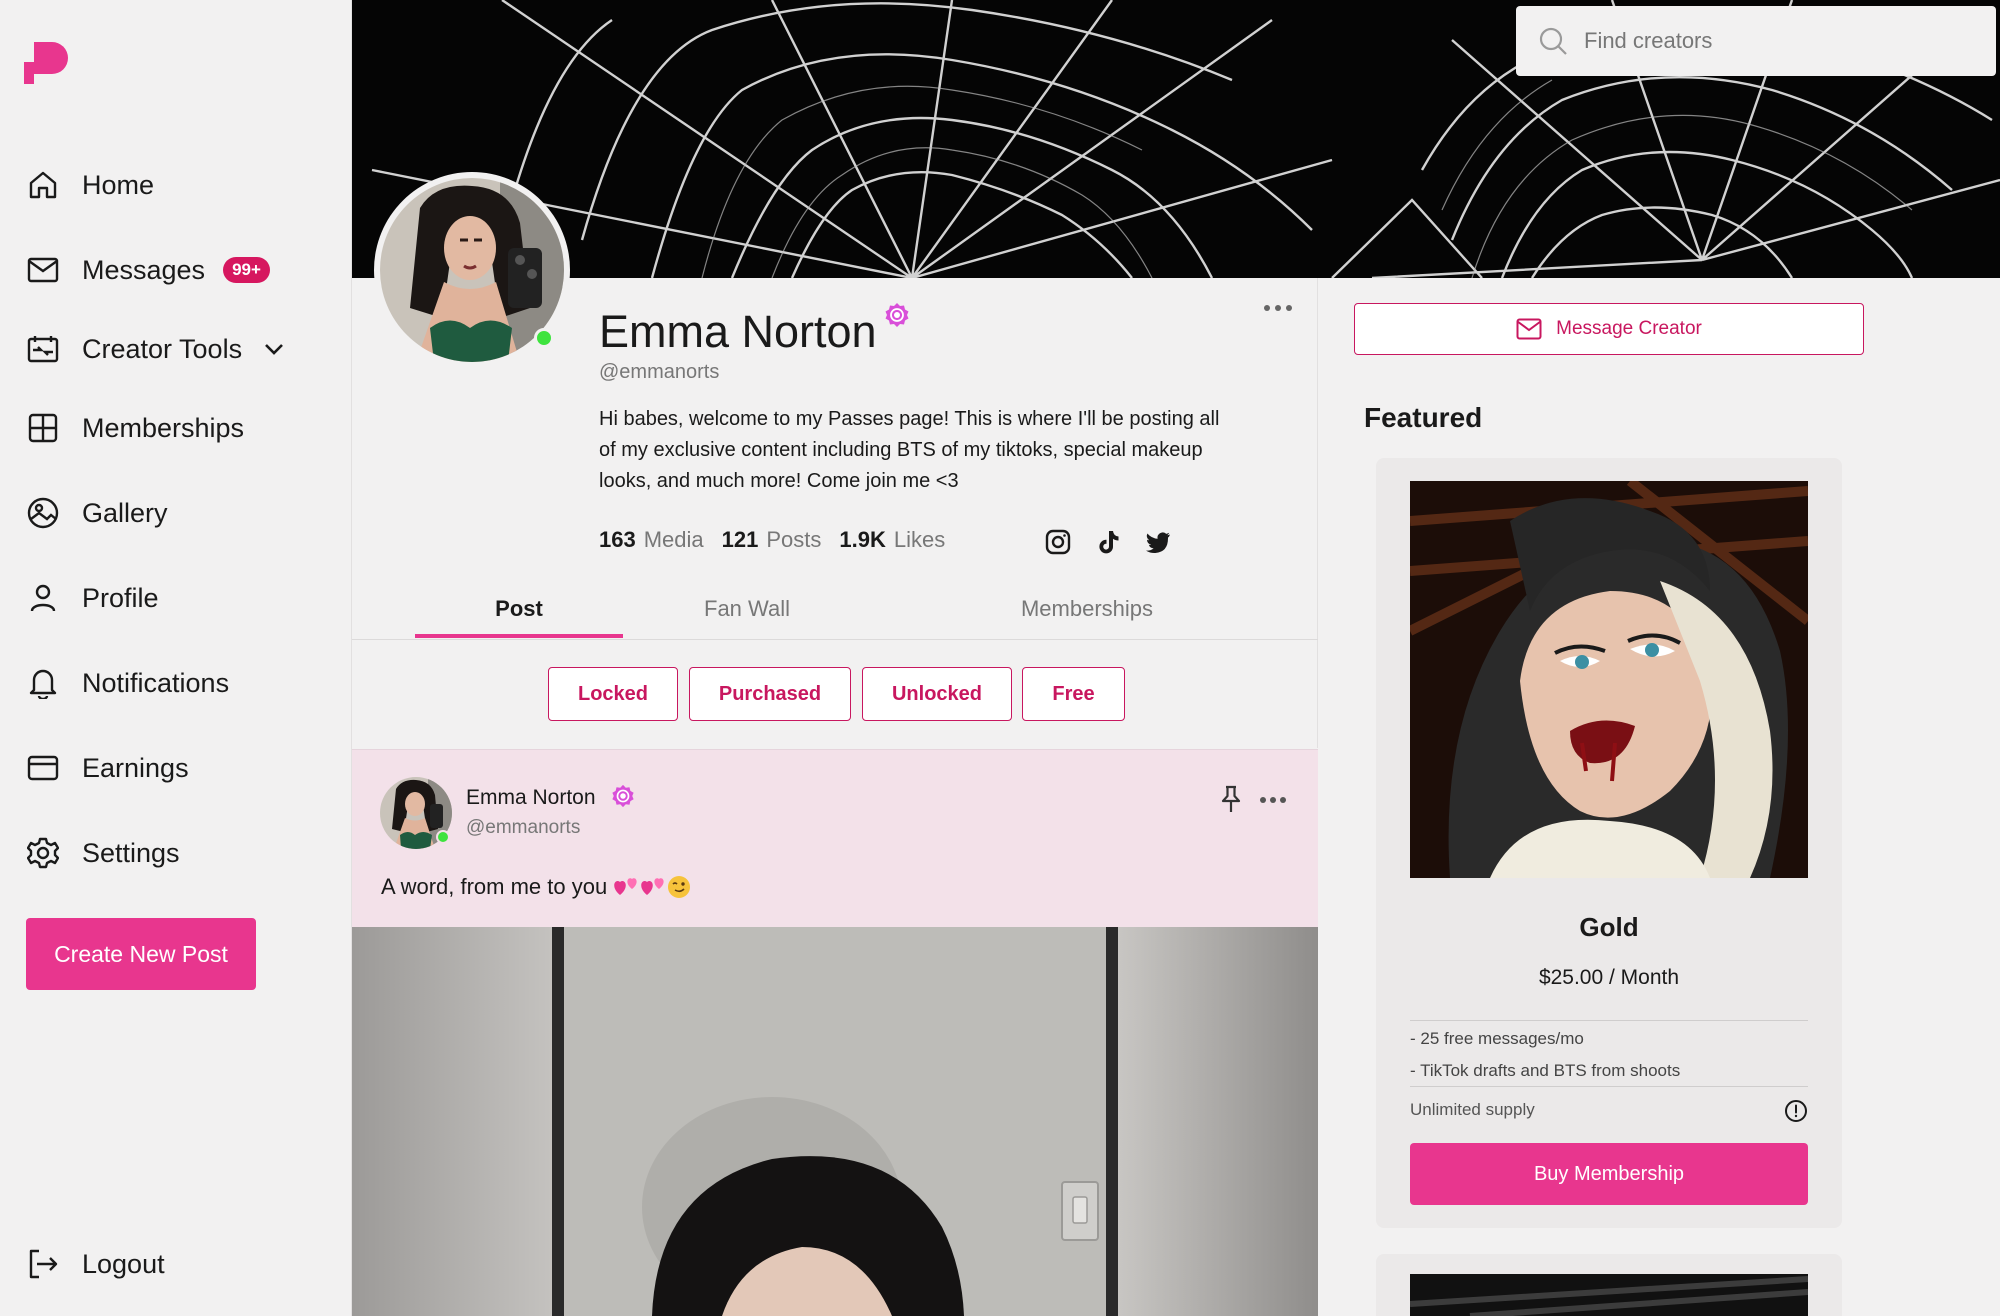  I want to click on sidebar-item-label: Messages, so click(144, 269).